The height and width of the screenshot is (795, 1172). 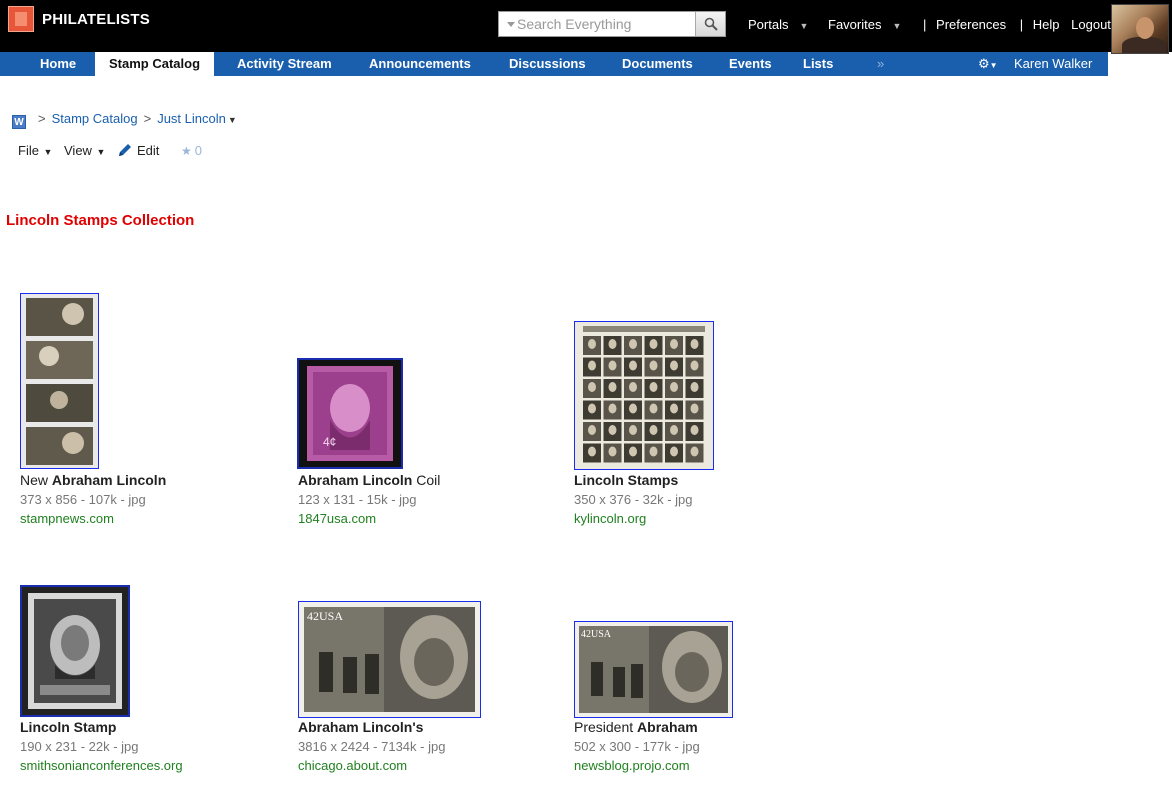 I want to click on star-icon: ★, so click(x=186, y=151).